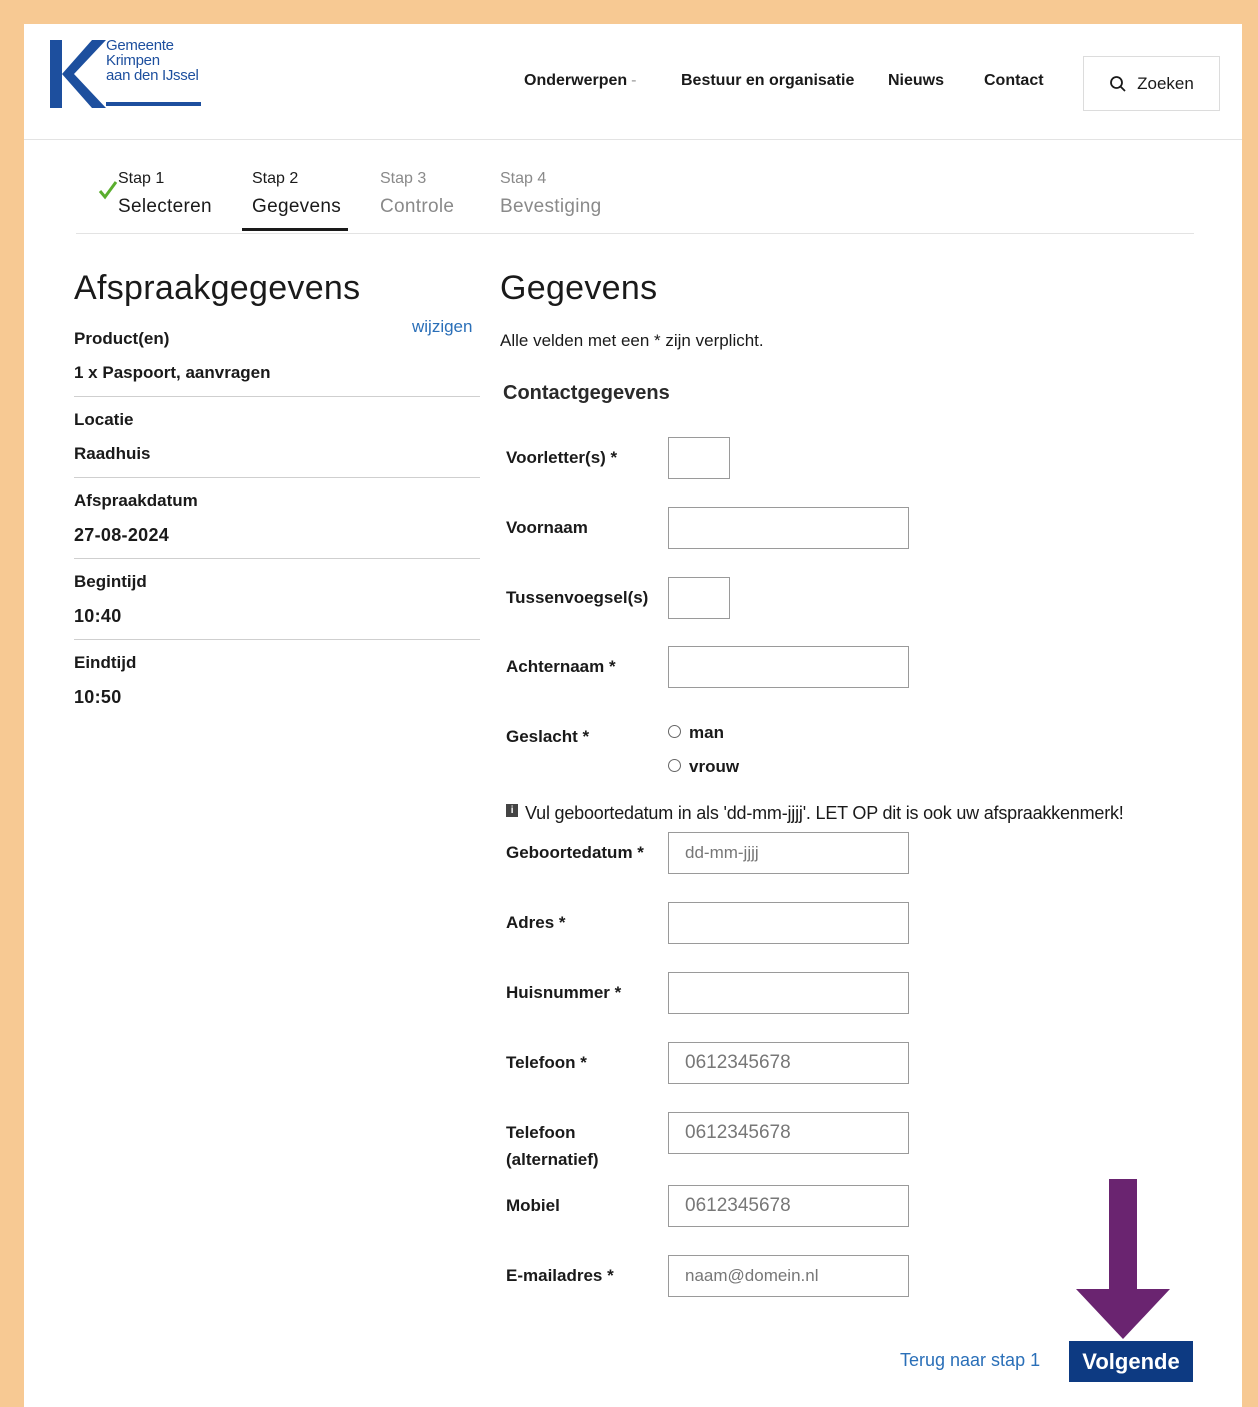 The height and width of the screenshot is (1407, 1258). What do you see at coordinates (217, 288) in the screenshot?
I see `summary-title: Afspraakgegevens` at bounding box center [217, 288].